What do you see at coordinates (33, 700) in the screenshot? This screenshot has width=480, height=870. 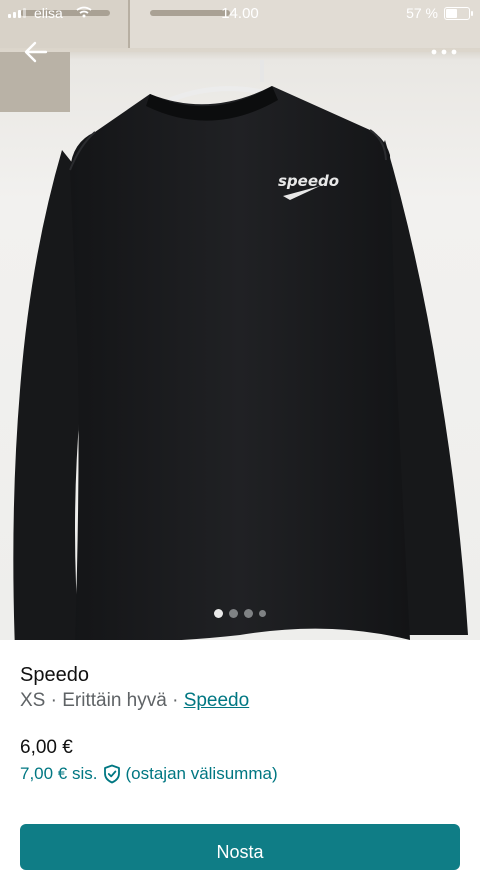 I see `item-size: XS` at bounding box center [33, 700].